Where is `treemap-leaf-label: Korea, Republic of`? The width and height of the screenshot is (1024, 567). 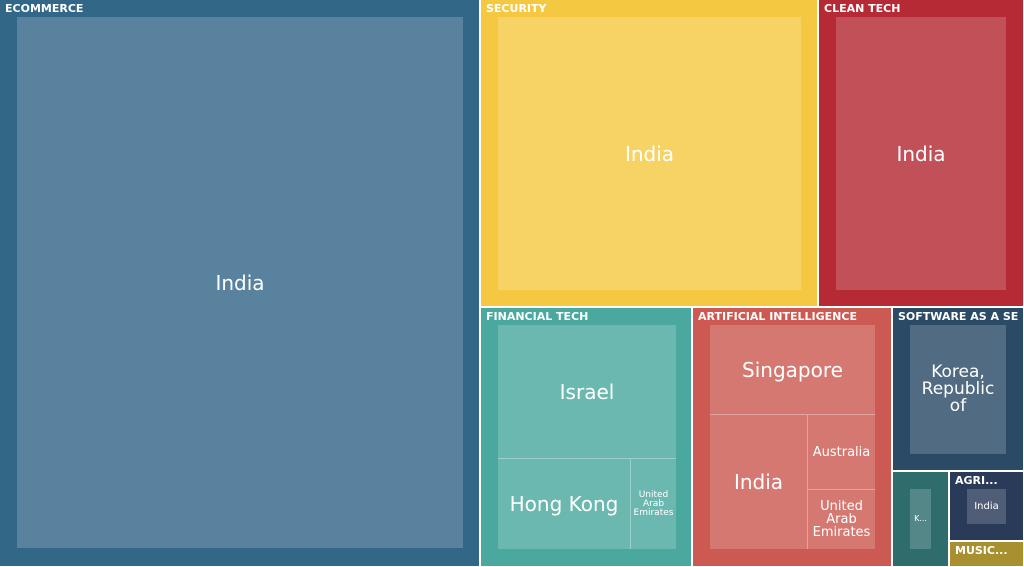
treemap-leaf-label: Korea, Republic of is located at coordinates (958, 389).